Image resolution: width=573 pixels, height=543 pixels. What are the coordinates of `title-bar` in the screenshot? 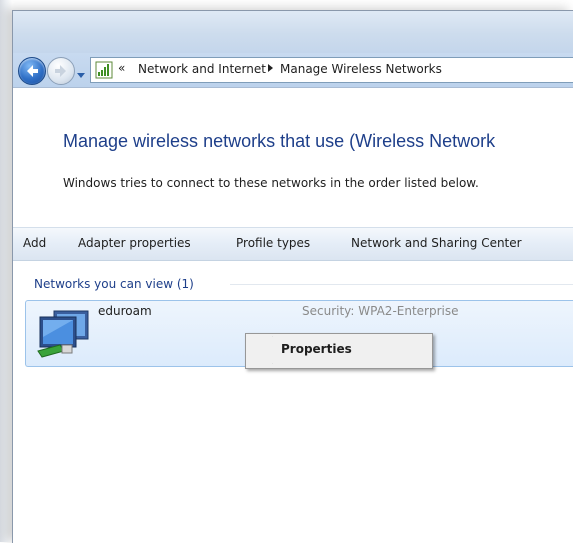 It's located at (293, 32).